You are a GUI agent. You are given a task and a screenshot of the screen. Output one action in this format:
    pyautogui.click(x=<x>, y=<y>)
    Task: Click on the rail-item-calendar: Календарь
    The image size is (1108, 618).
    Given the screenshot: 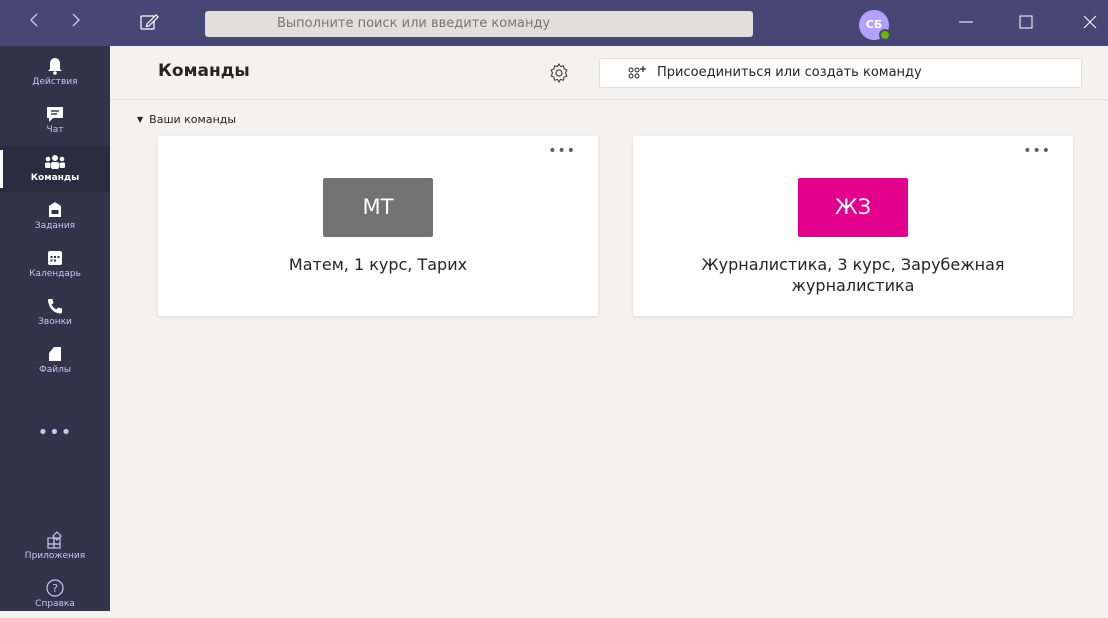 What is the action you would take?
    pyautogui.click(x=55, y=265)
    